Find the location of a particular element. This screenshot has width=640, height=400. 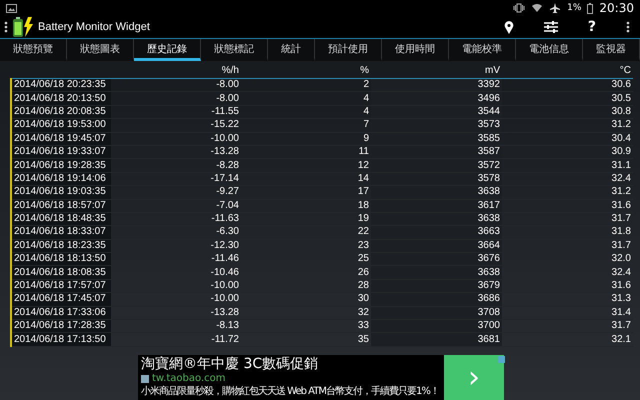

tab: 歷史記錄 is located at coordinates (167, 50).